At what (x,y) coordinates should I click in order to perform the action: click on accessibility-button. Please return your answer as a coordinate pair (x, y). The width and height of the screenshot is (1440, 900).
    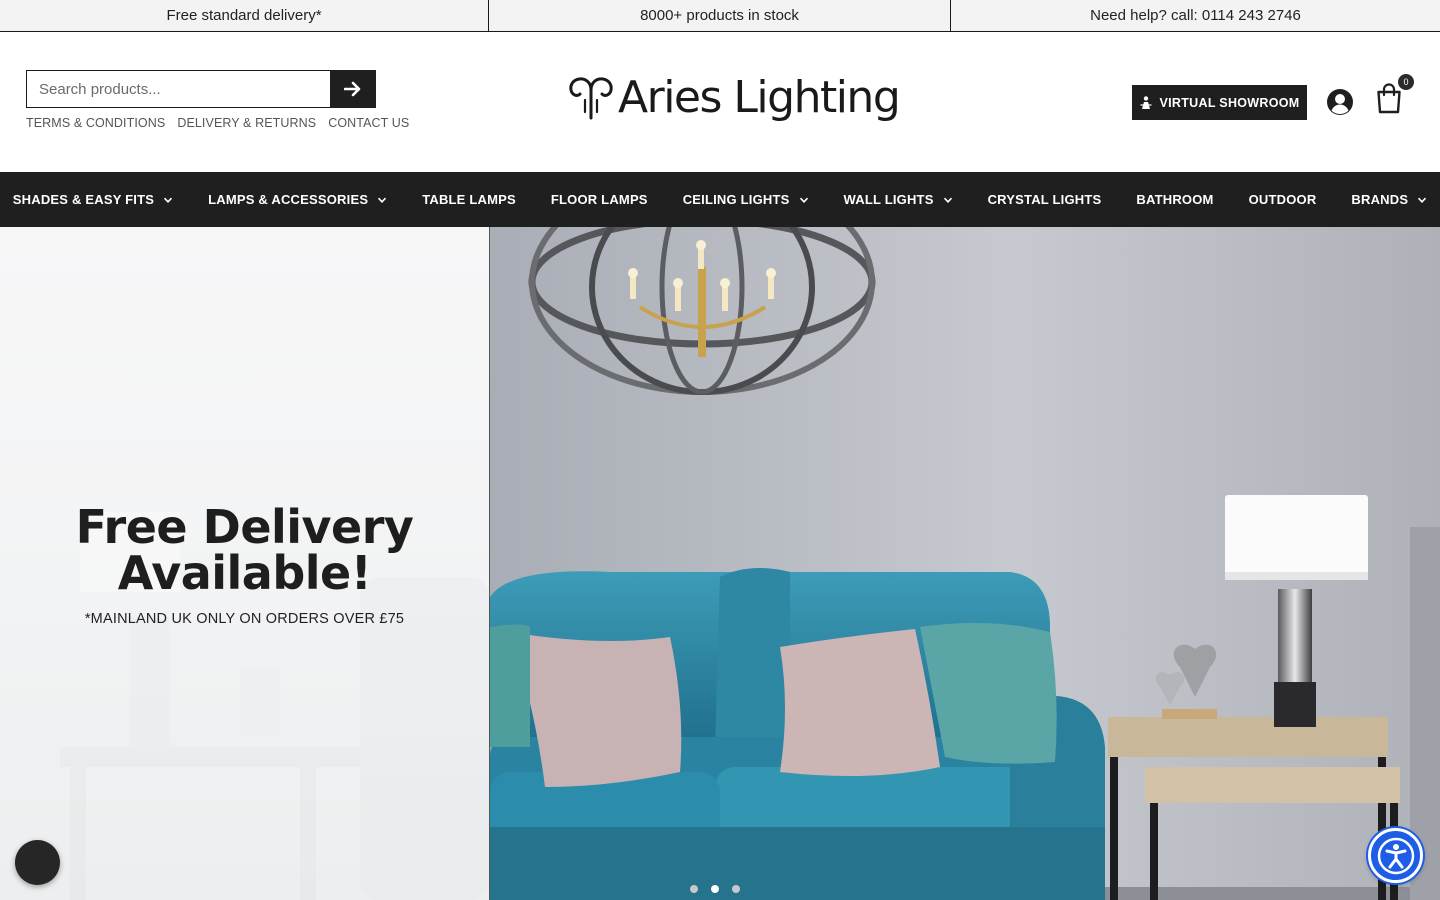
    Looking at the image, I should click on (1395, 855).